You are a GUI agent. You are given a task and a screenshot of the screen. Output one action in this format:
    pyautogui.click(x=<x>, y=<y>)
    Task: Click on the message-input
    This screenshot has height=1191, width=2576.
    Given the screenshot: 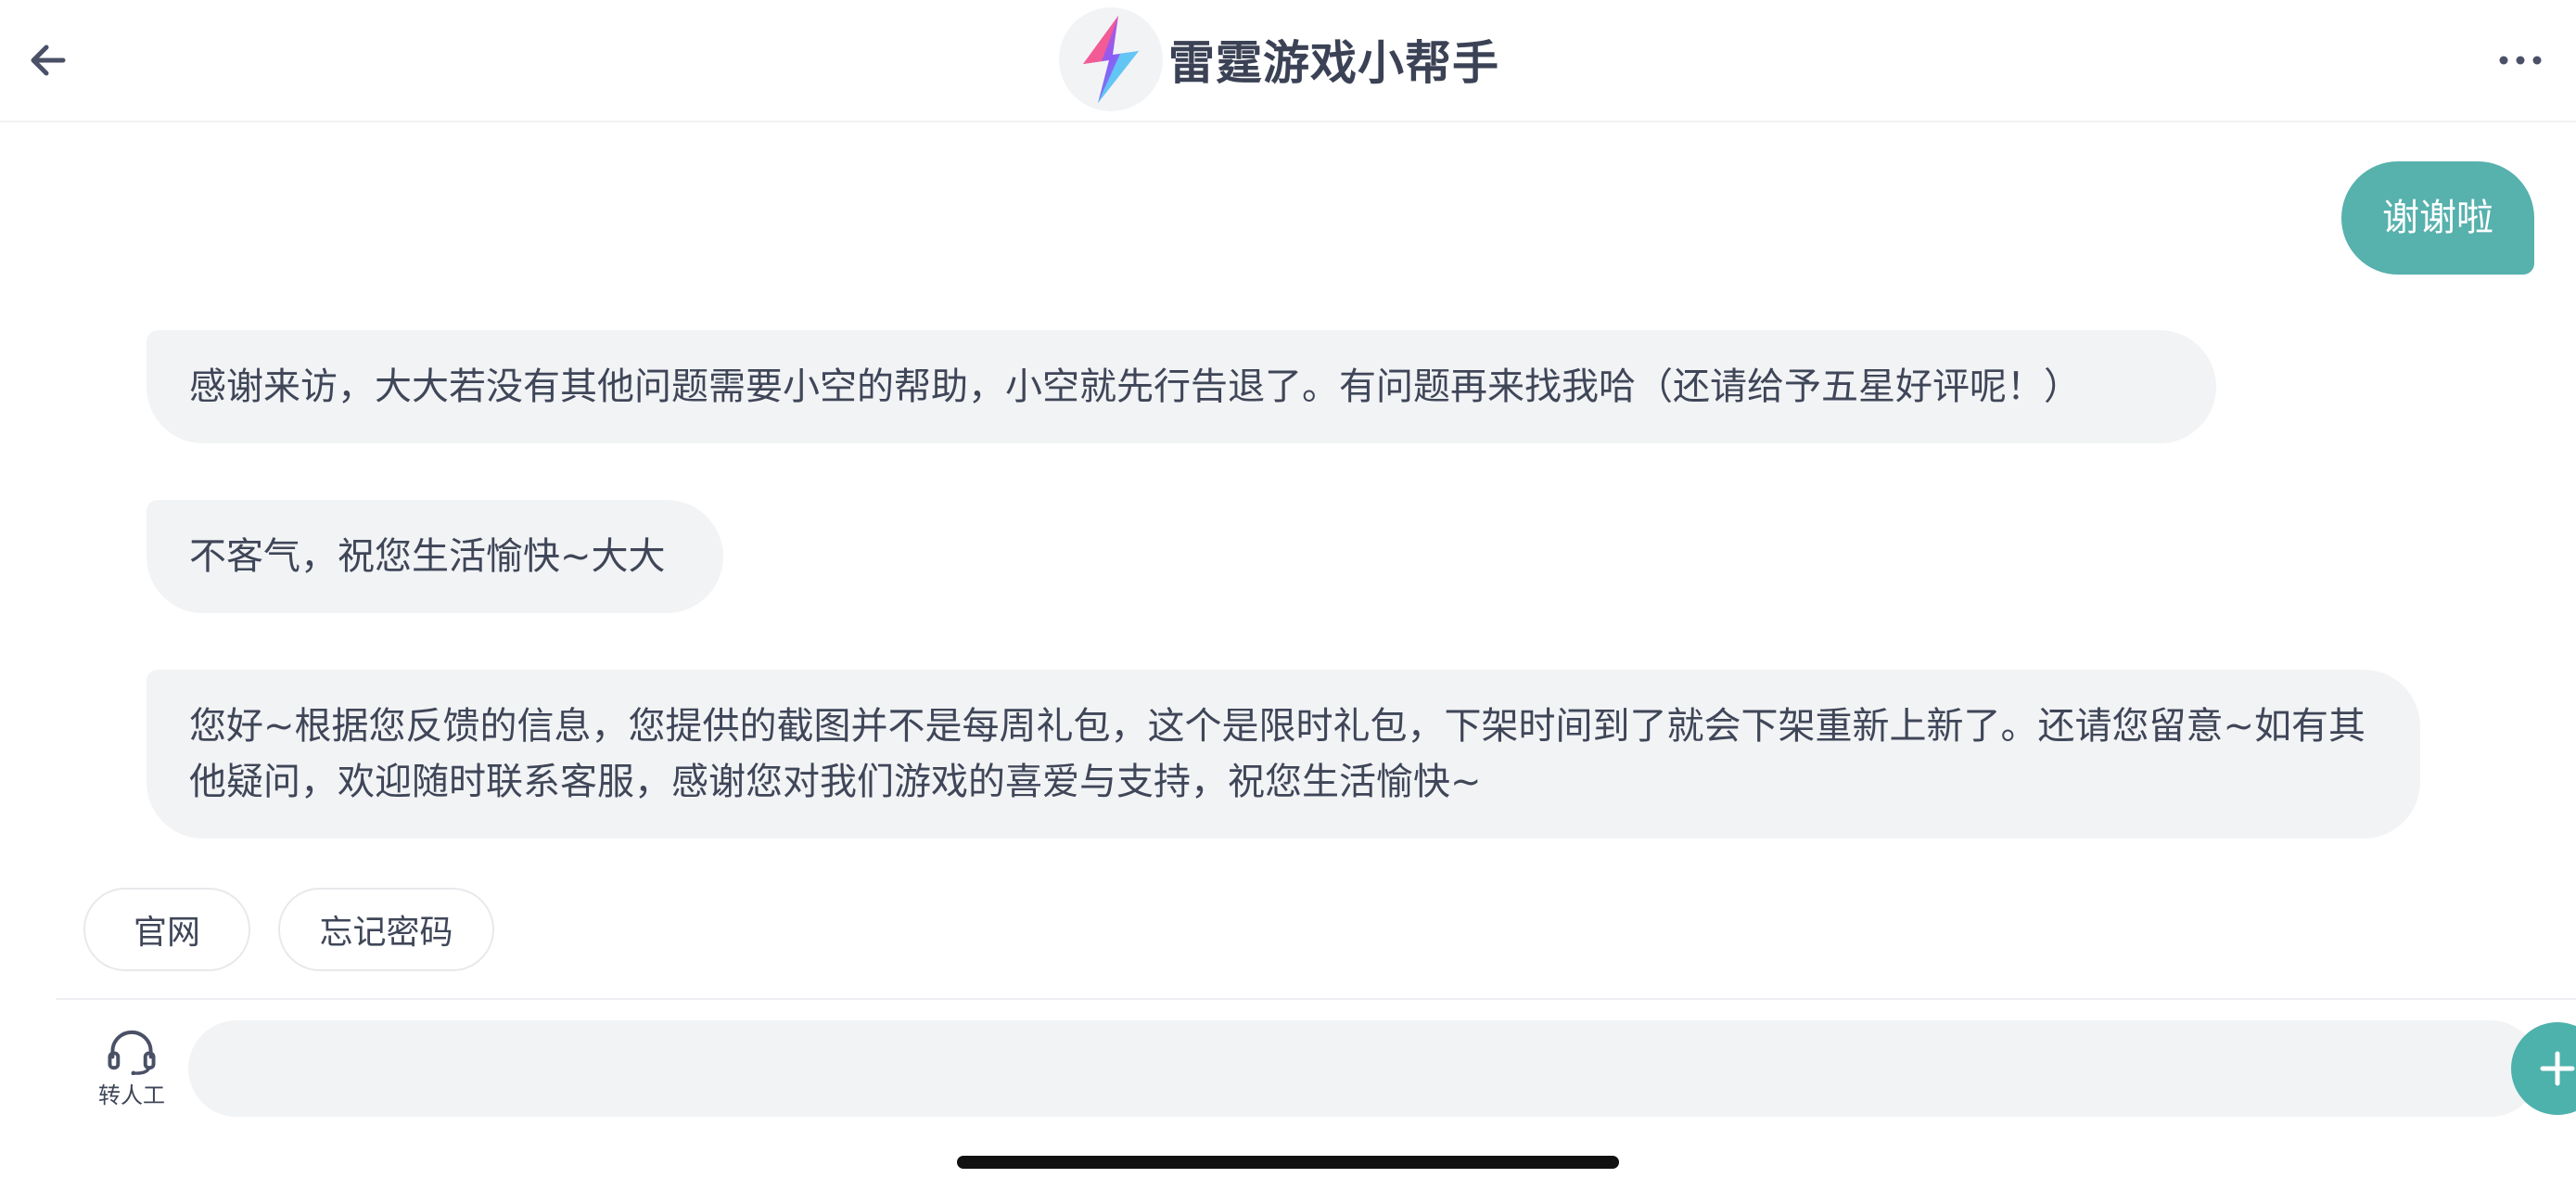 What is the action you would take?
    pyautogui.click(x=1364, y=1068)
    